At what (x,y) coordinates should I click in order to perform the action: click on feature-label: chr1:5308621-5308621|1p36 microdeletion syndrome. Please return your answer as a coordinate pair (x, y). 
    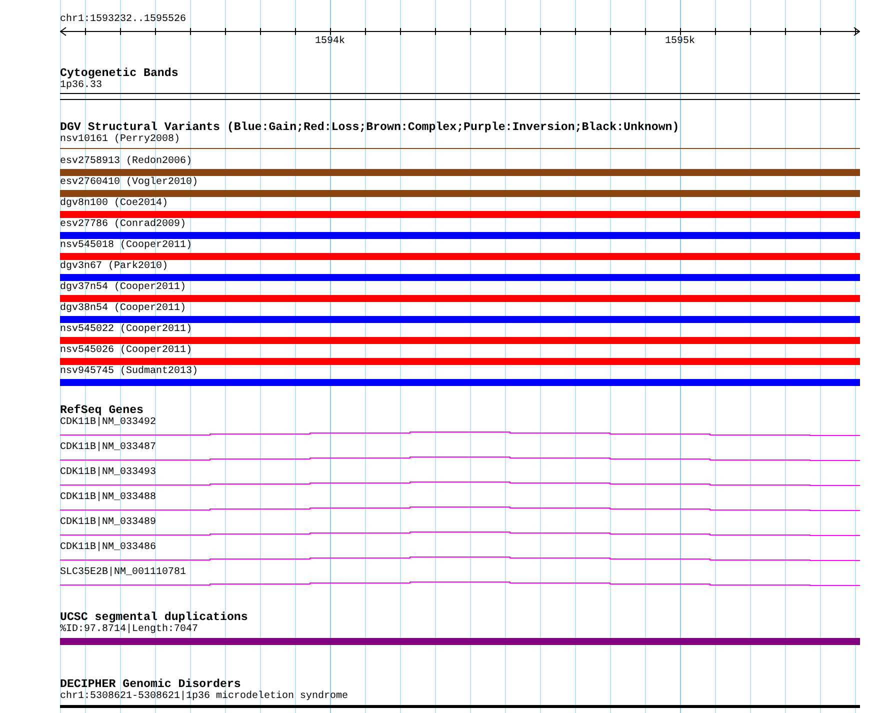
    Looking at the image, I should click on (204, 697).